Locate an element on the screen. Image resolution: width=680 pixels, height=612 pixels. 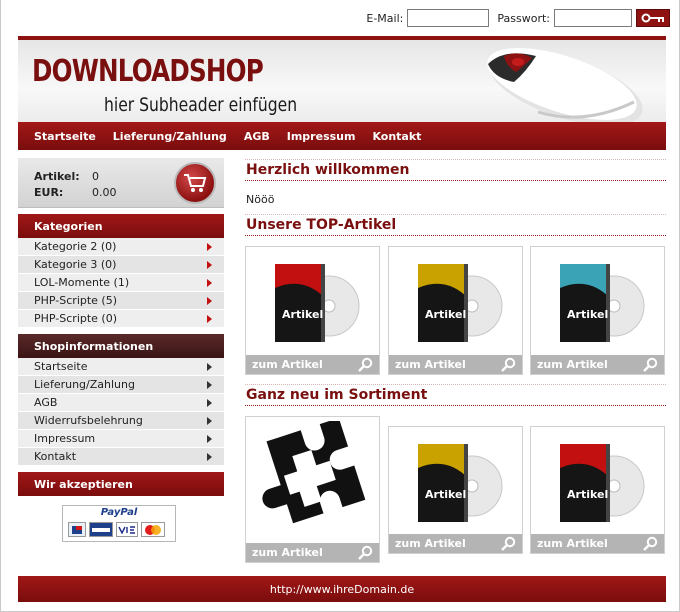
logo: DOWNLOADSHOP is located at coordinates (148, 72).